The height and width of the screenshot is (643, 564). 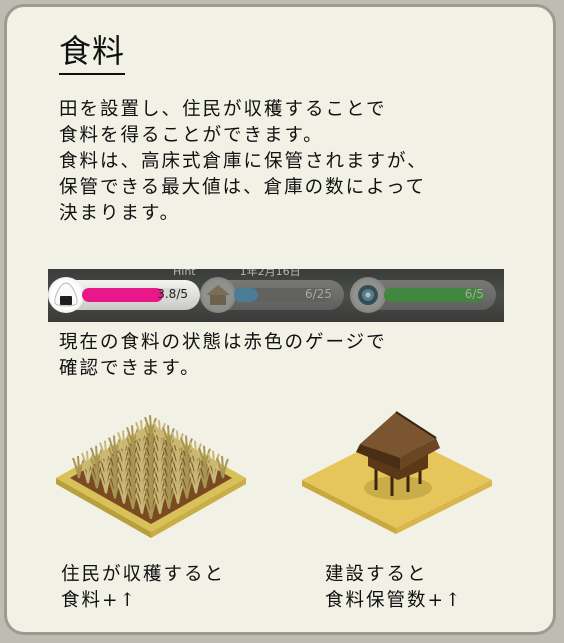 What do you see at coordinates (376, 574) in the screenshot?
I see `caption-line: 建設すると` at bounding box center [376, 574].